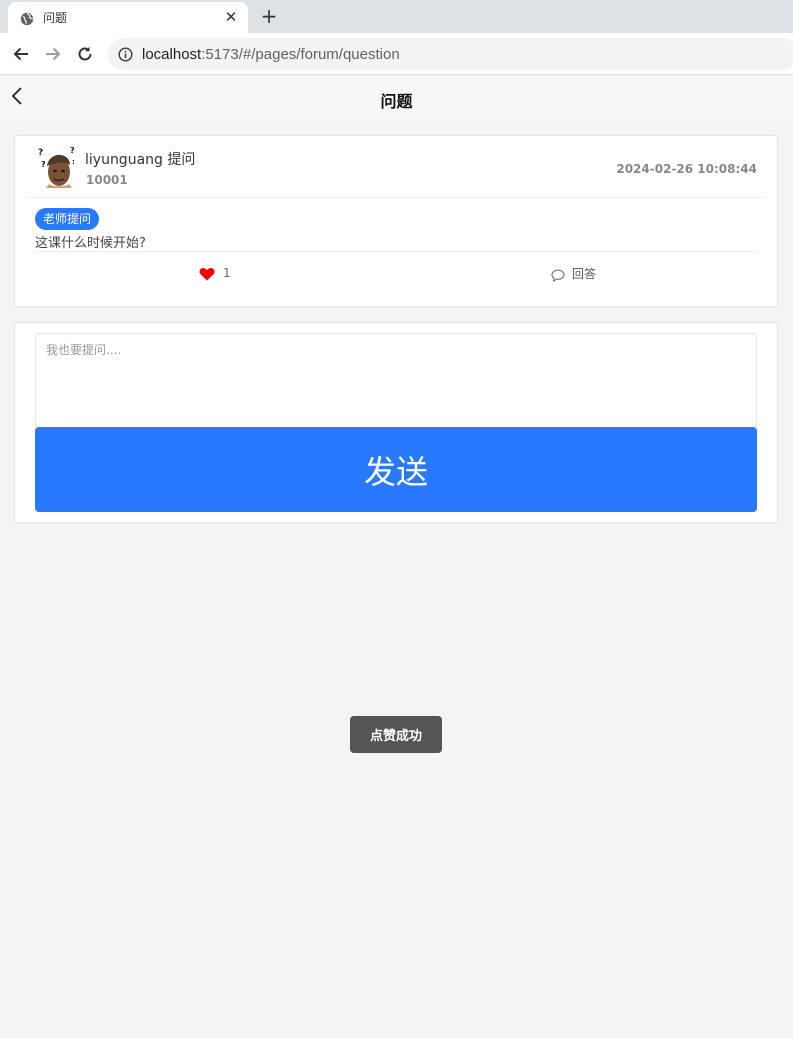  I want to click on browser-tab: 问题 ✕, so click(128, 17).